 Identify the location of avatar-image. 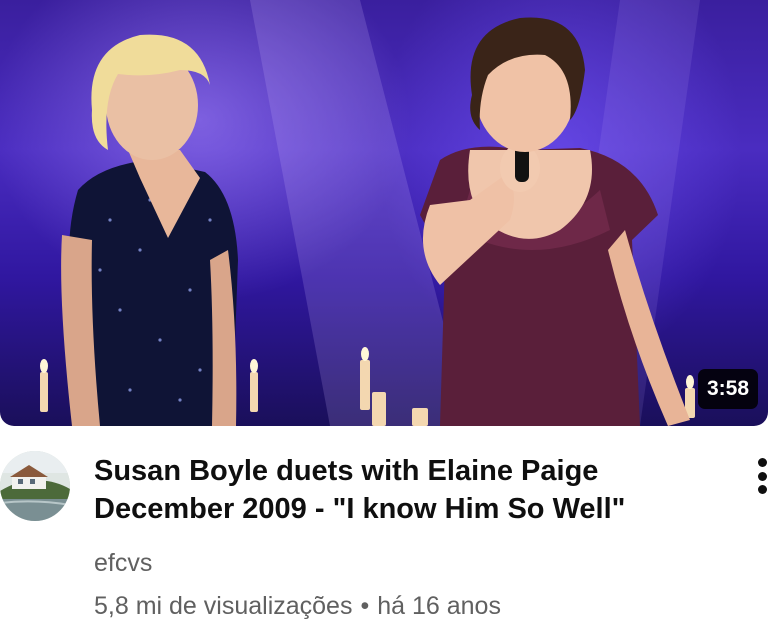
(35, 486).